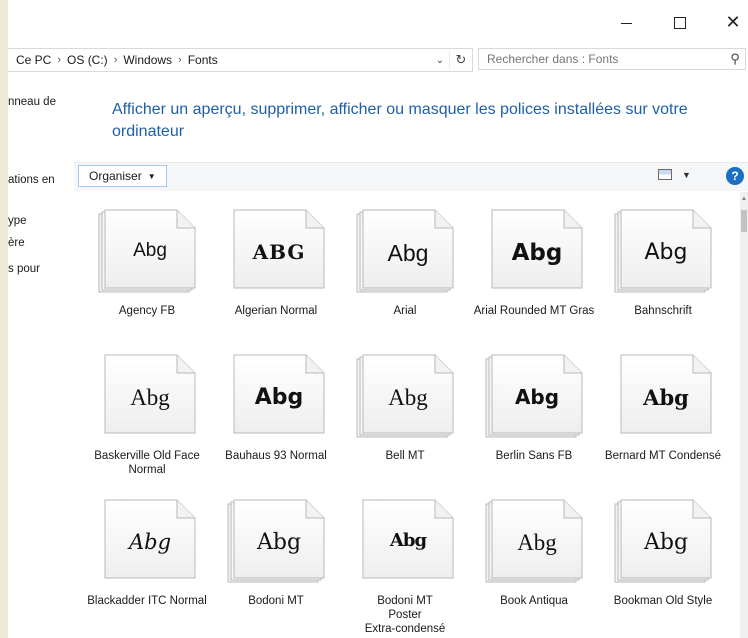 The width and height of the screenshot is (748, 638). I want to click on maximize-button, so click(680, 23).